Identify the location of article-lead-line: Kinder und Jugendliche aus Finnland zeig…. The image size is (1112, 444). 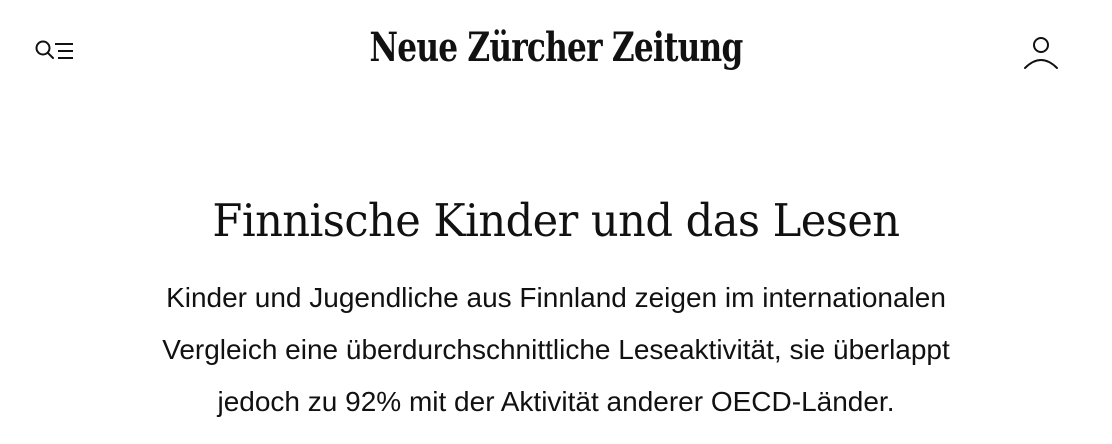
(556, 297).